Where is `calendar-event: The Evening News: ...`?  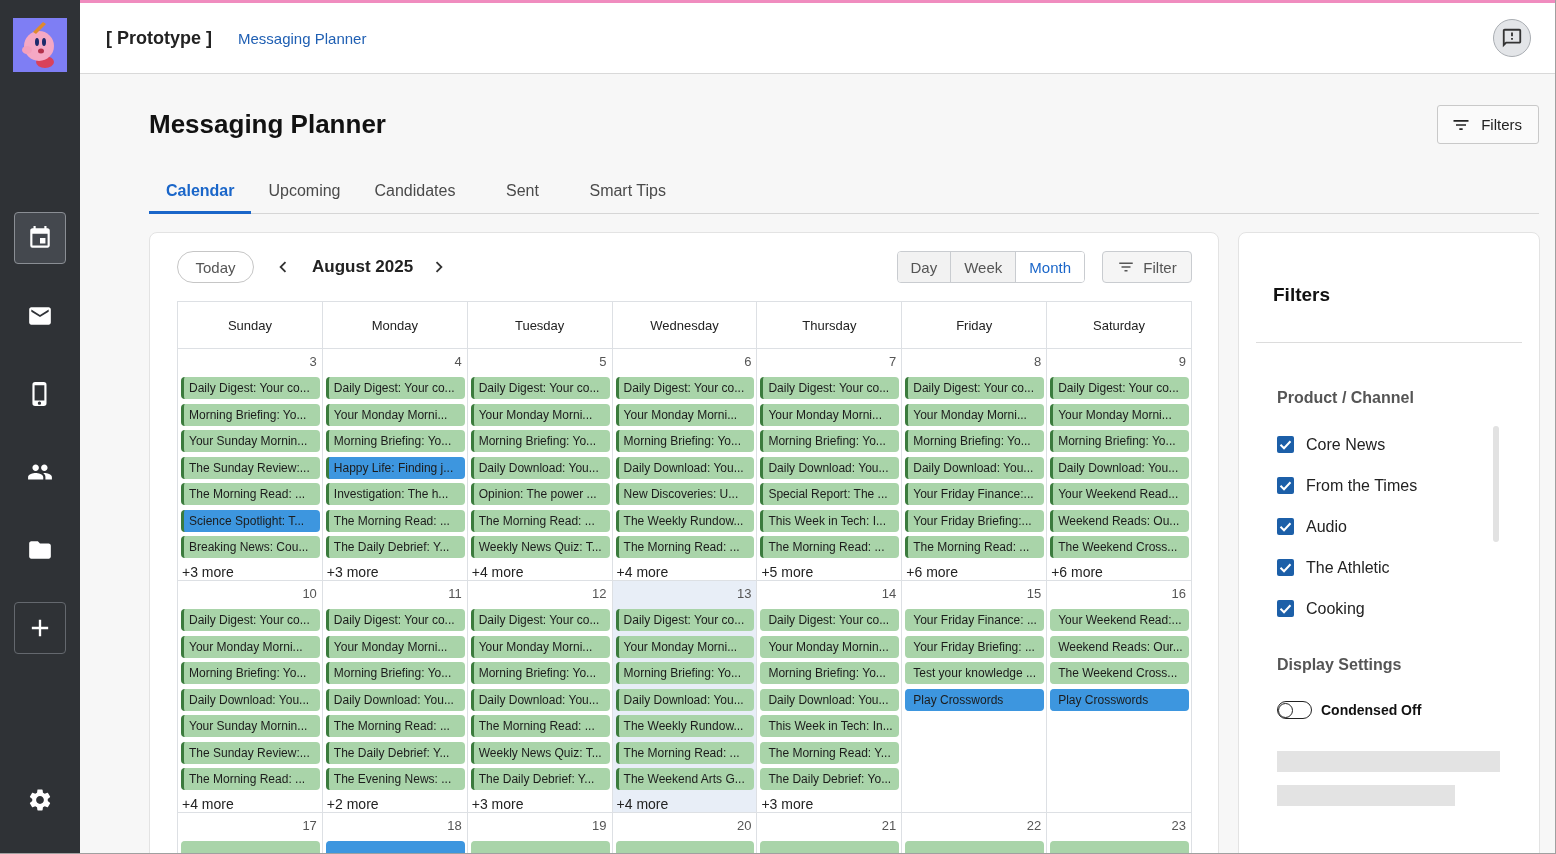
calendar-event: The Evening News: ... is located at coordinates (395, 779).